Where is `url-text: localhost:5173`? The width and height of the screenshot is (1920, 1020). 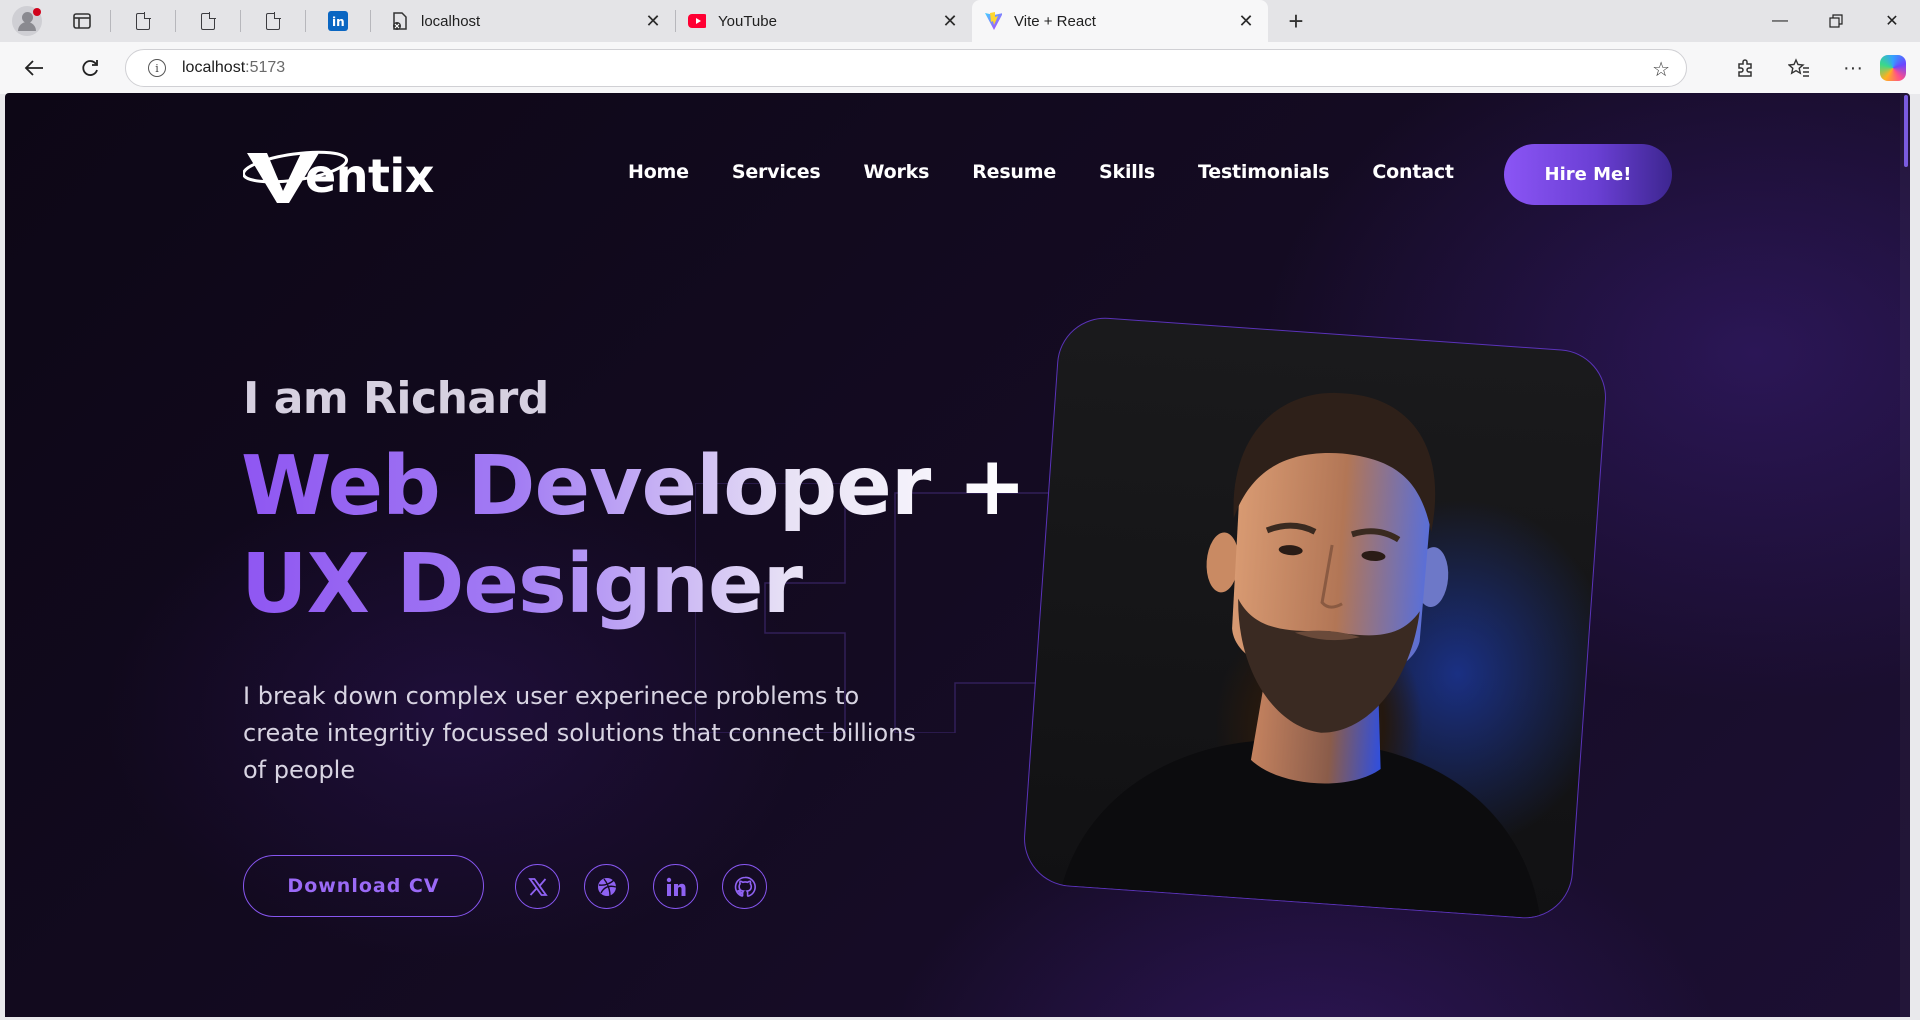 url-text: localhost:5173 is located at coordinates (233, 68).